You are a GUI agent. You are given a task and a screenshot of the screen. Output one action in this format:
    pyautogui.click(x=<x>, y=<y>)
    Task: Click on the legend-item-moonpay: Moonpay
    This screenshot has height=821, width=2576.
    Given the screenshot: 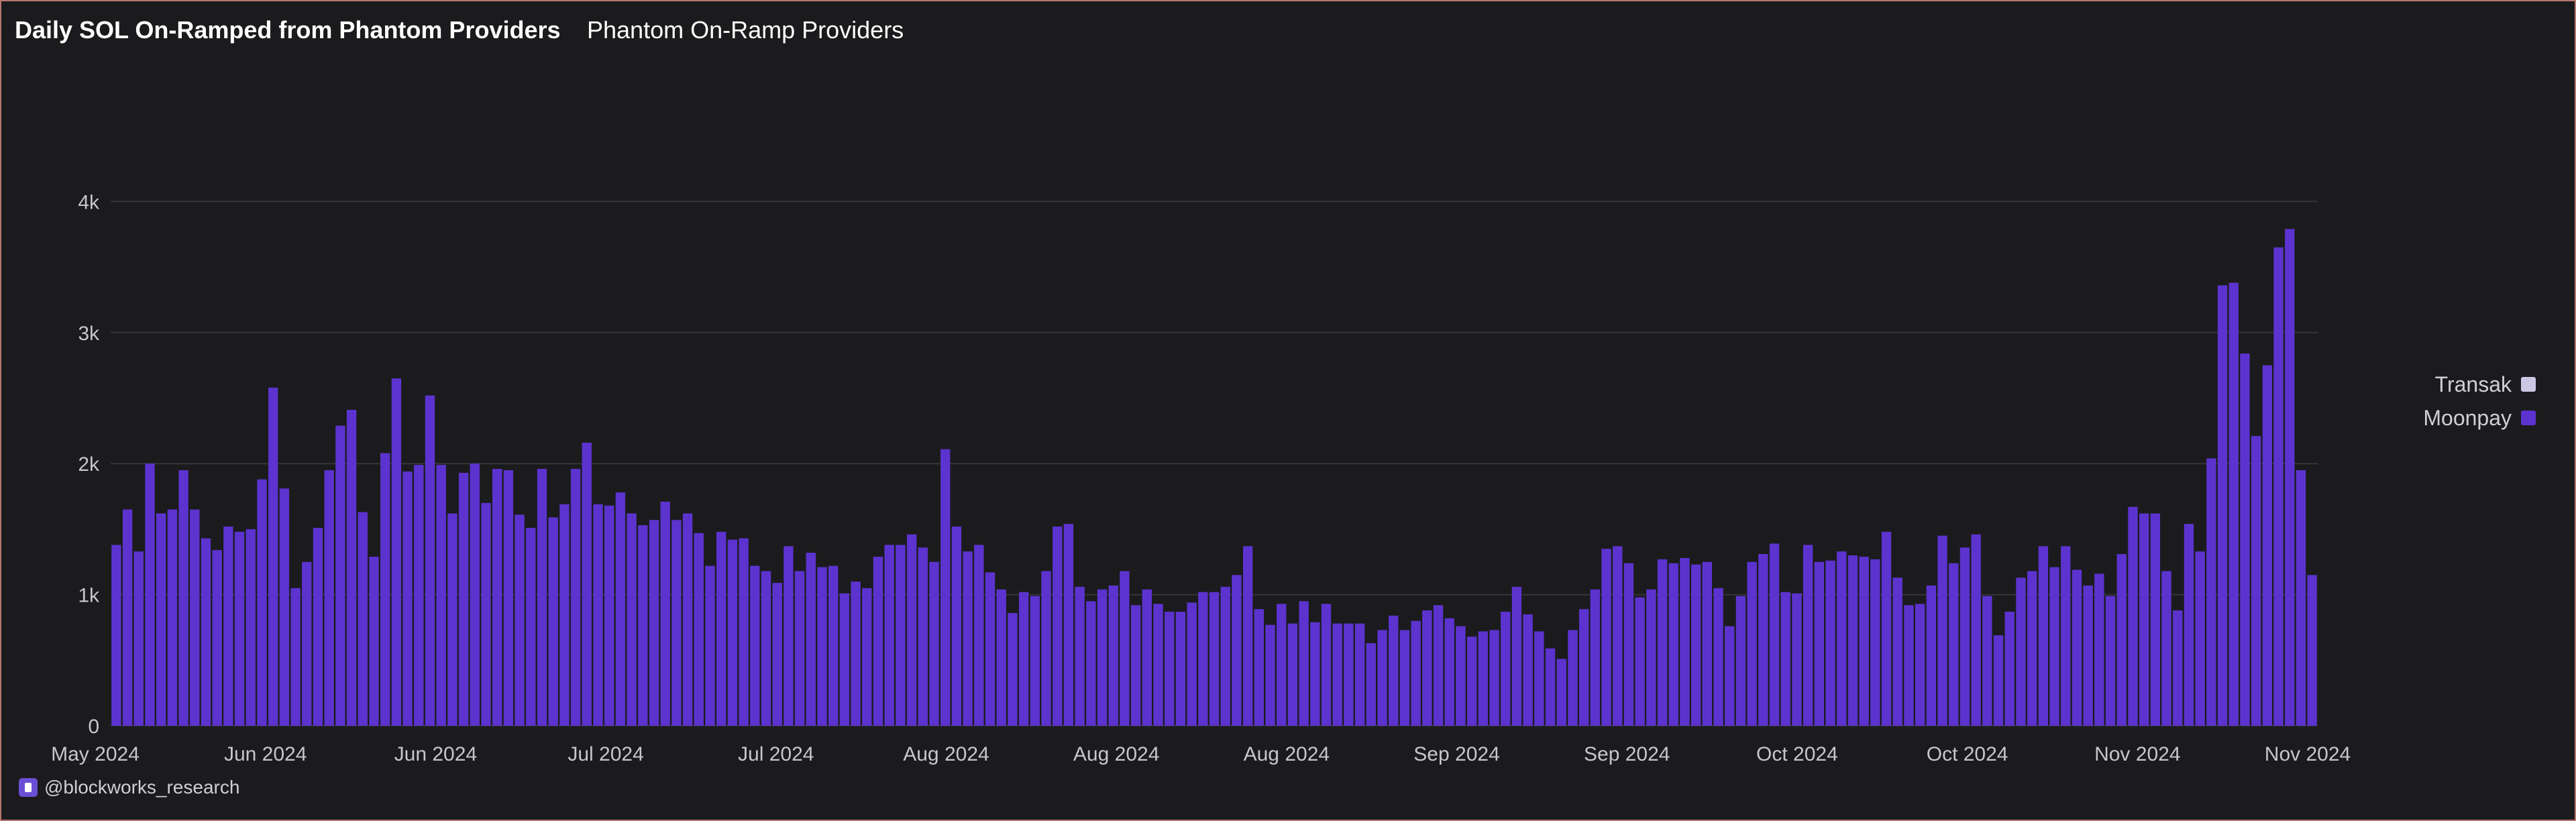 What is the action you would take?
    pyautogui.click(x=2479, y=418)
    